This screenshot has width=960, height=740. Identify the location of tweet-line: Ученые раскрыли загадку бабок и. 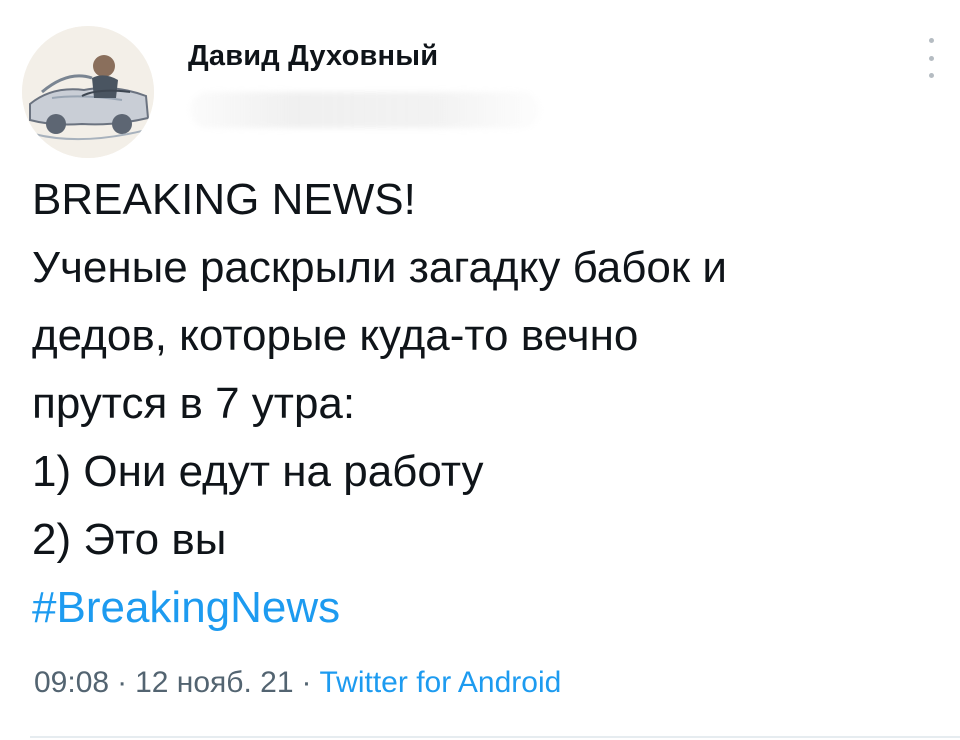
(379, 267).